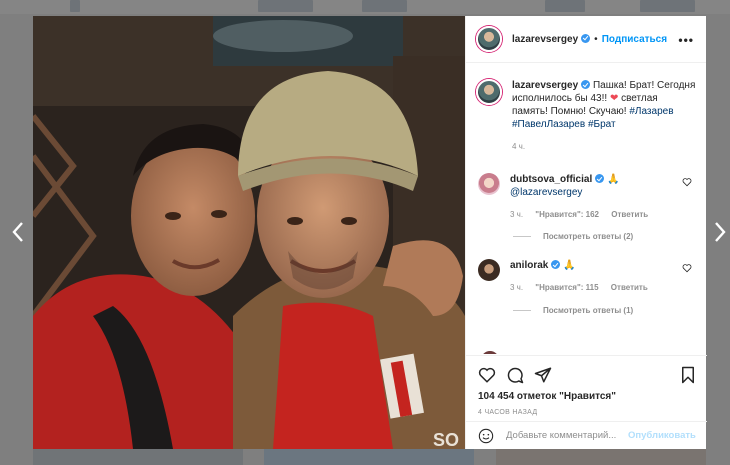  I want to click on comment-likes: "Нравится": 115, so click(566, 287).